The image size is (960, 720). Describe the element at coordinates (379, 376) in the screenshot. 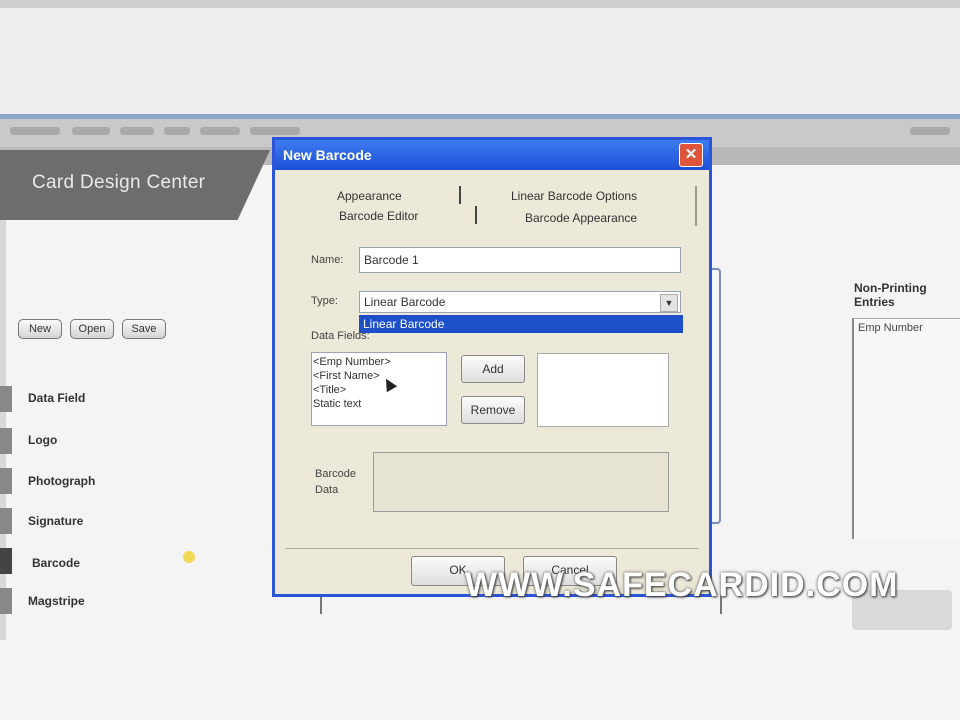

I see `list-item: <First Name>` at that location.